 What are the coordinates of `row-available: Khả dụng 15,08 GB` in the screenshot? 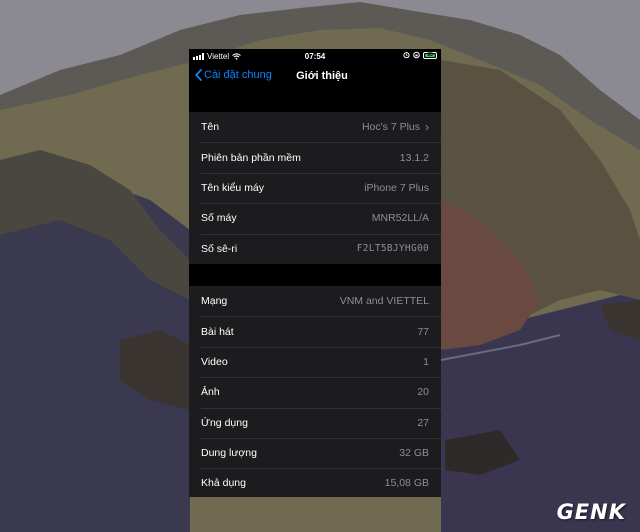 It's located at (315, 482).